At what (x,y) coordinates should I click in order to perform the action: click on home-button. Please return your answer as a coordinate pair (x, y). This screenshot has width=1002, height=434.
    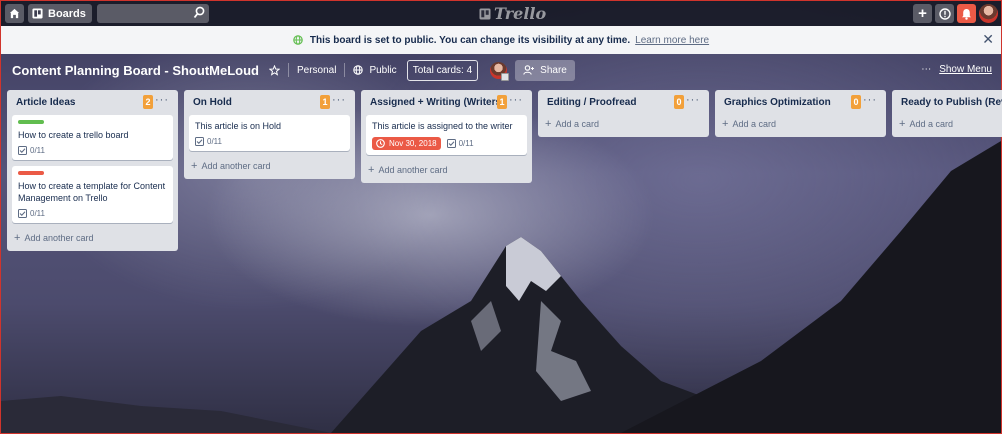
    Looking at the image, I should click on (14, 13).